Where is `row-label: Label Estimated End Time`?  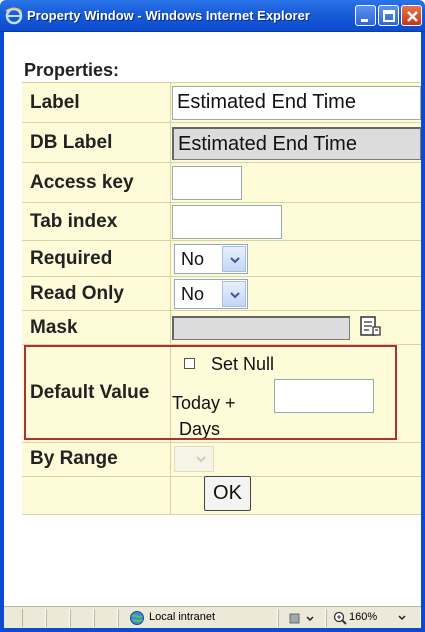 row-label: Label Estimated End Time is located at coordinates (221, 103).